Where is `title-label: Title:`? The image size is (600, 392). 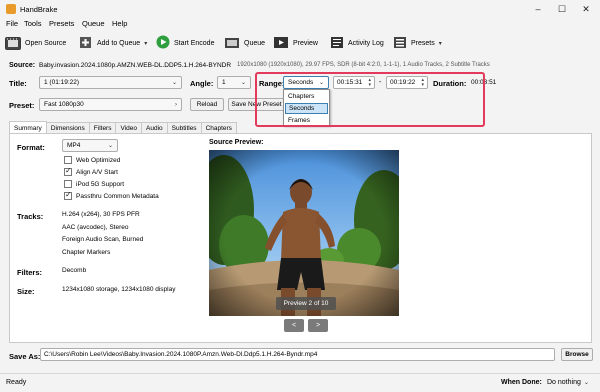 title-label: Title: is located at coordinates (18, 83).